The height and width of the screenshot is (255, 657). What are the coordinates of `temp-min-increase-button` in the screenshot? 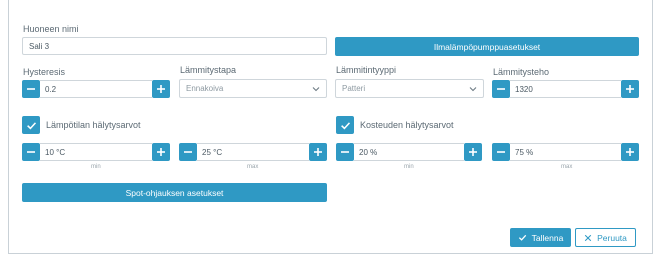 It's located at (161, 152).